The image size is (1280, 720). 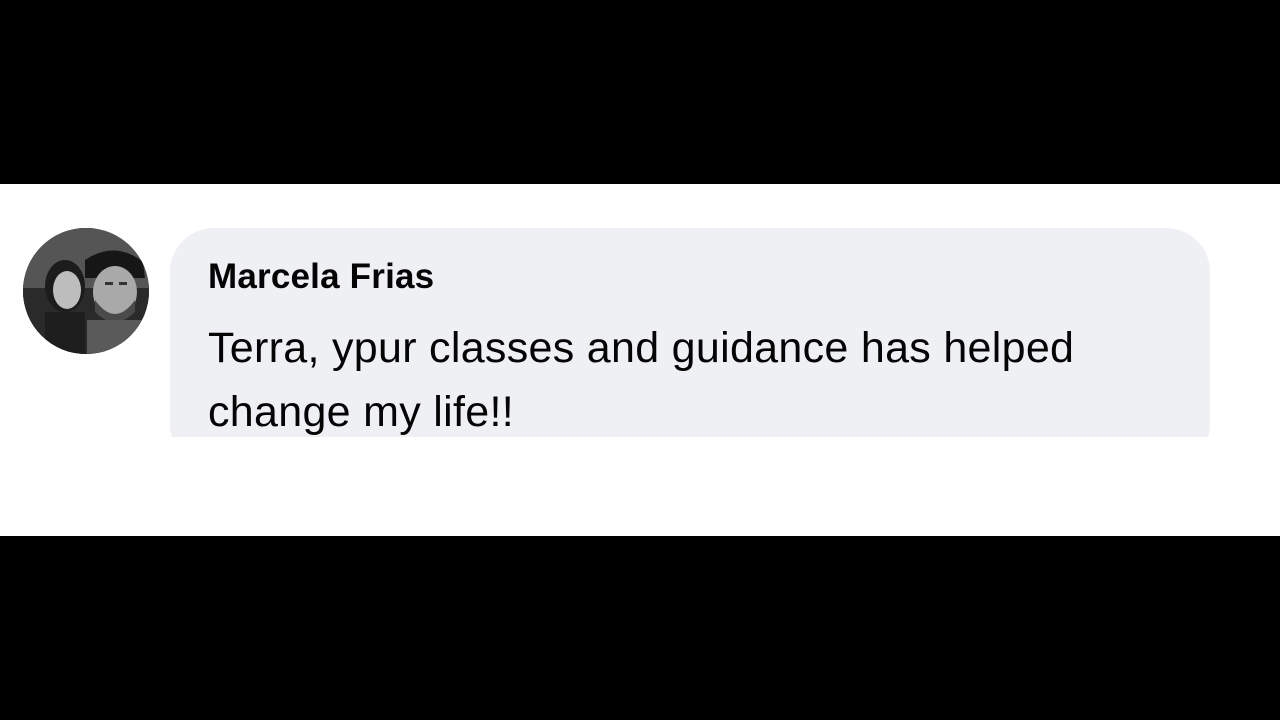 What do you see at coordinates (640, 486) in the screenshot?
I see `bubble-cutoff` at bounding box center [640, 486].